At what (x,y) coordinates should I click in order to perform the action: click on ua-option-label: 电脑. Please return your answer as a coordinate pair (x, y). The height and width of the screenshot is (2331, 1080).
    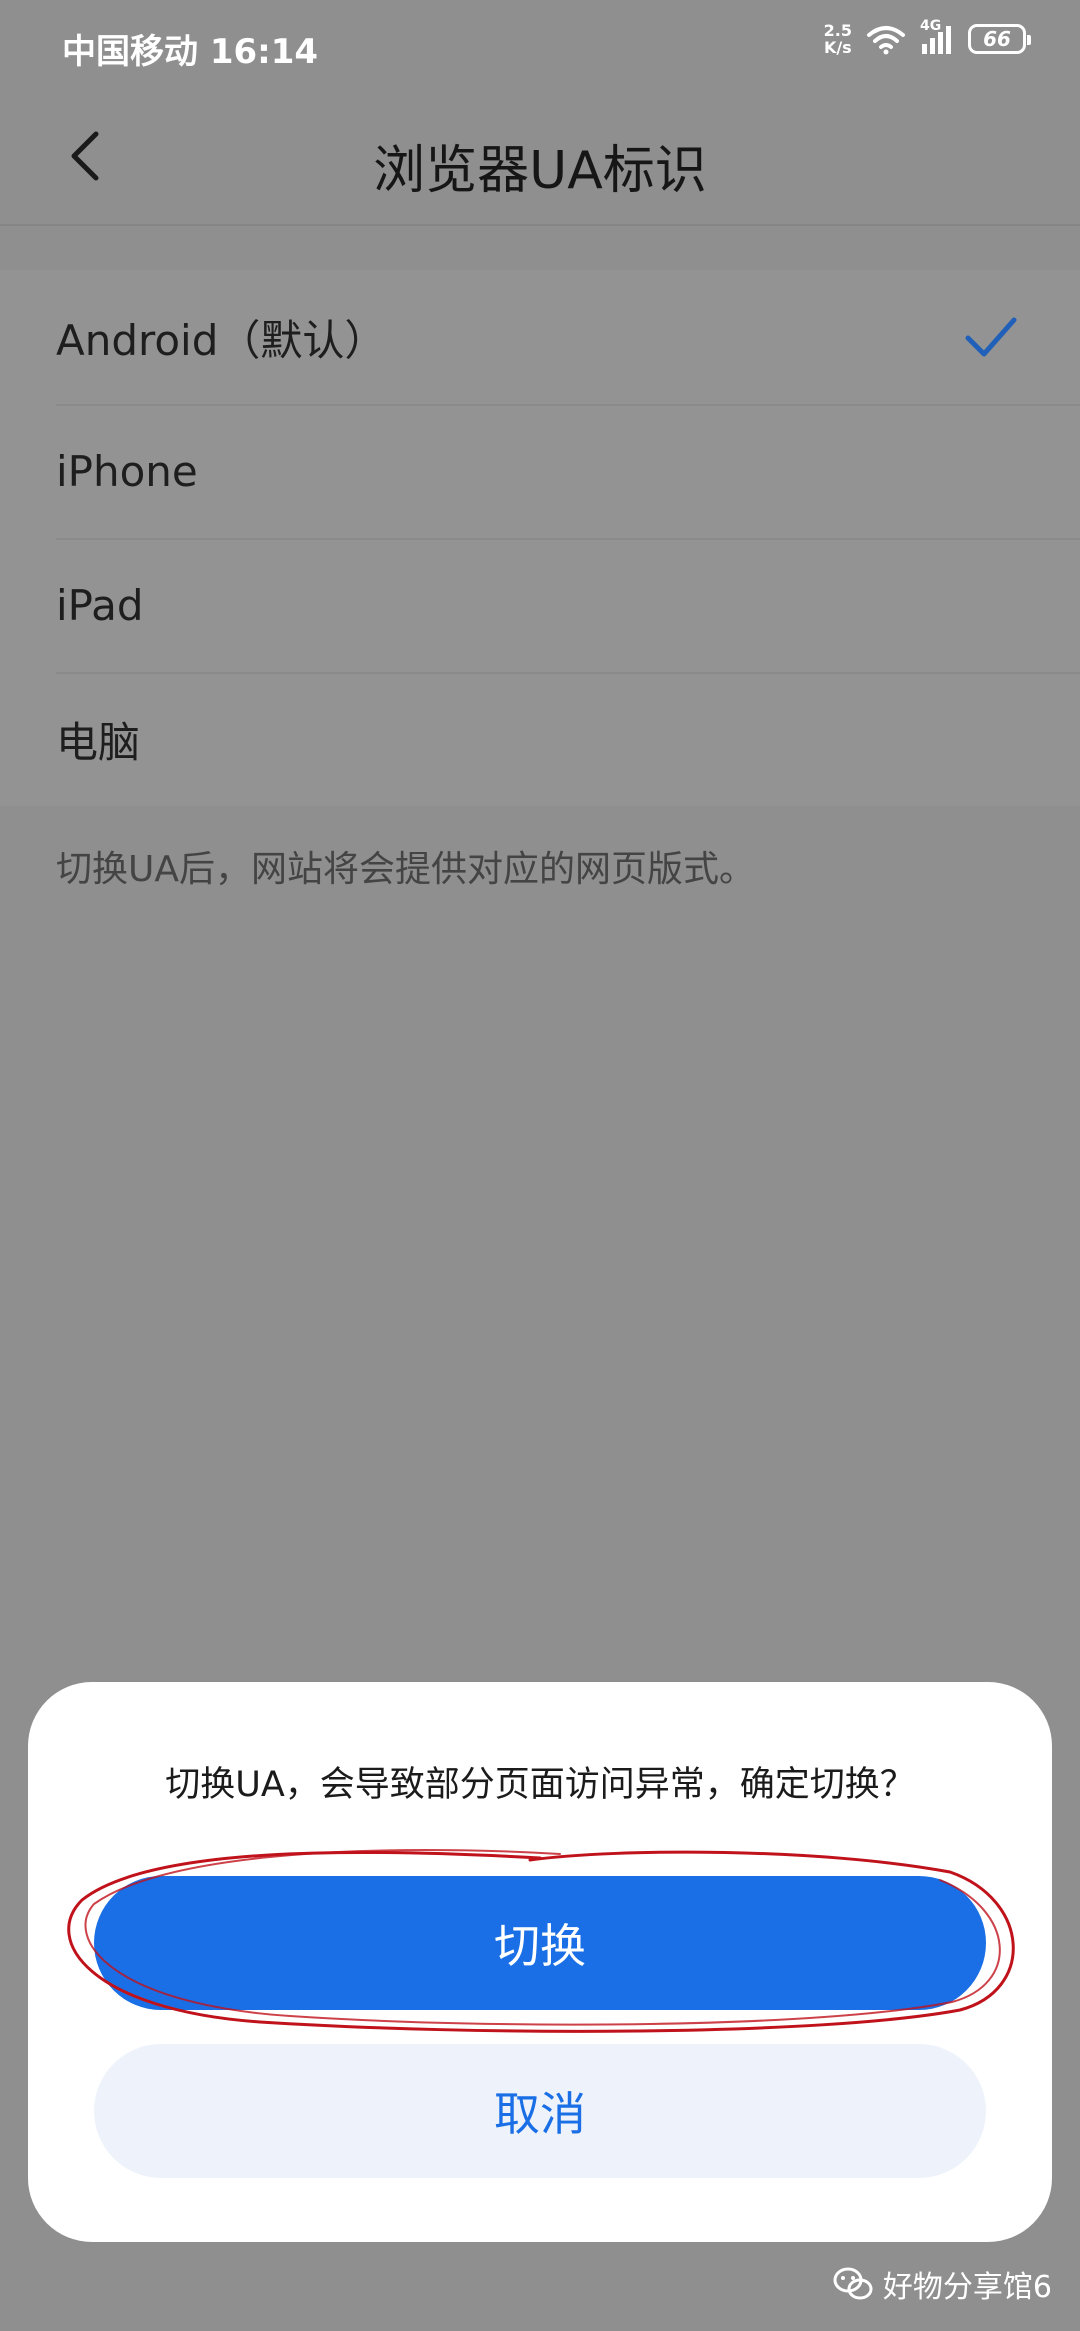
    Looking at the image, I should click on (98, 742).